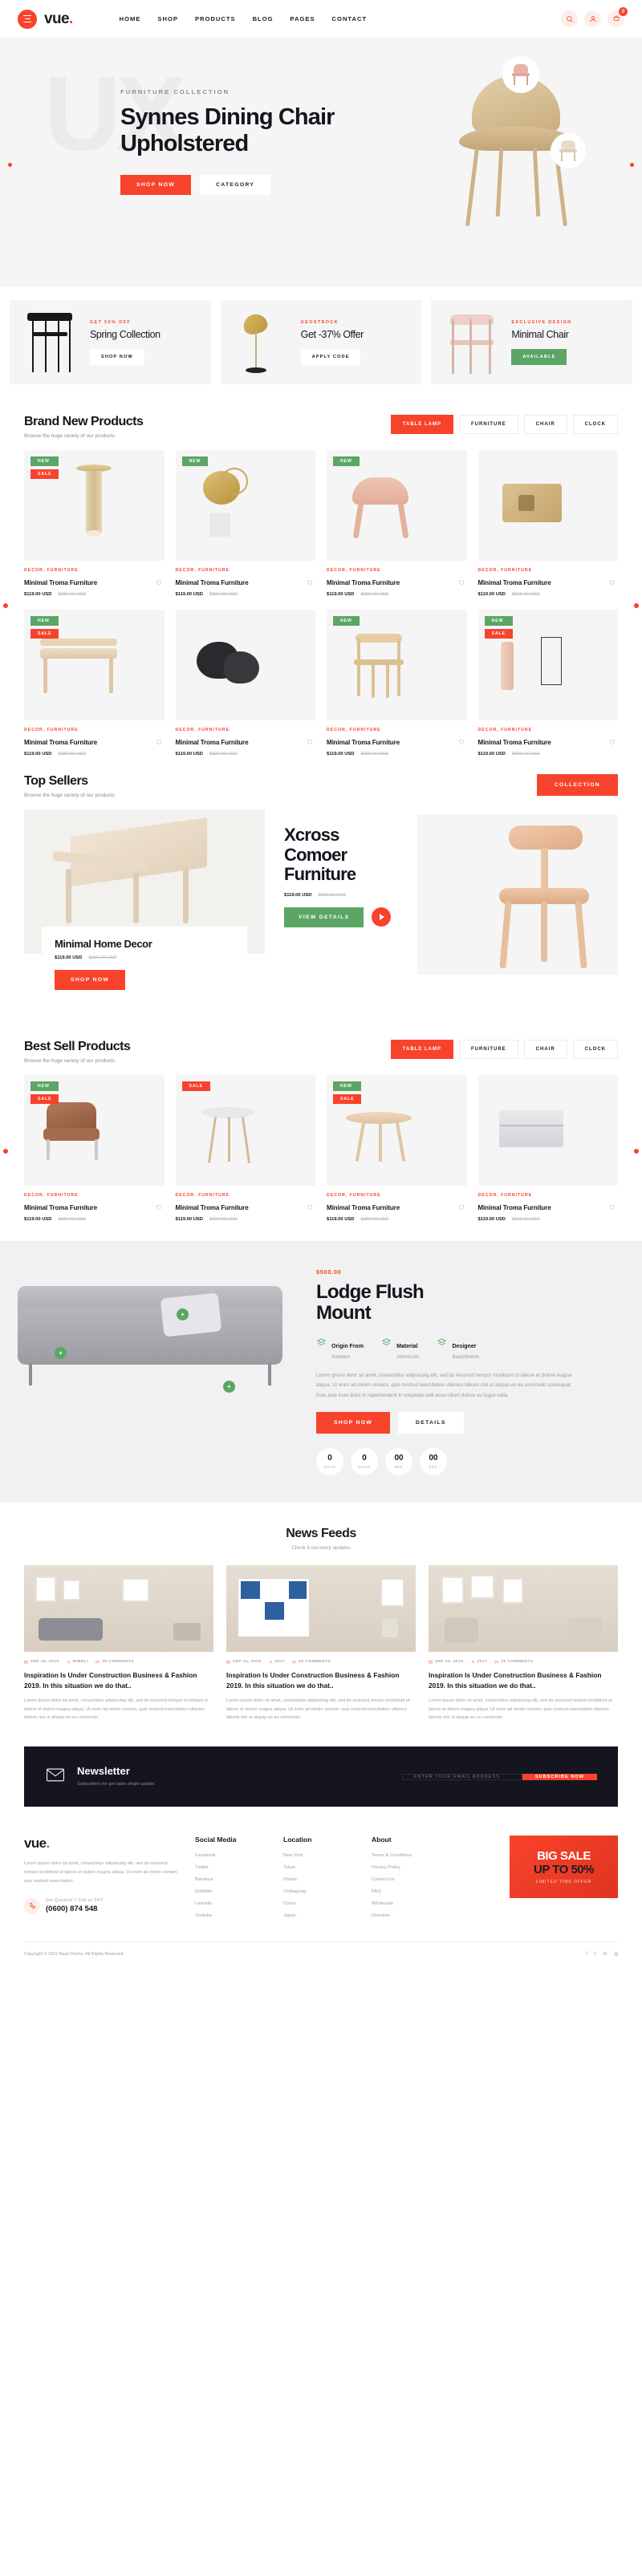  What do you see at coordinates (330, 356) in the screenshot?
I see `promo-apply-code-button: APPLY CODE` at bounding box center [330, 356].